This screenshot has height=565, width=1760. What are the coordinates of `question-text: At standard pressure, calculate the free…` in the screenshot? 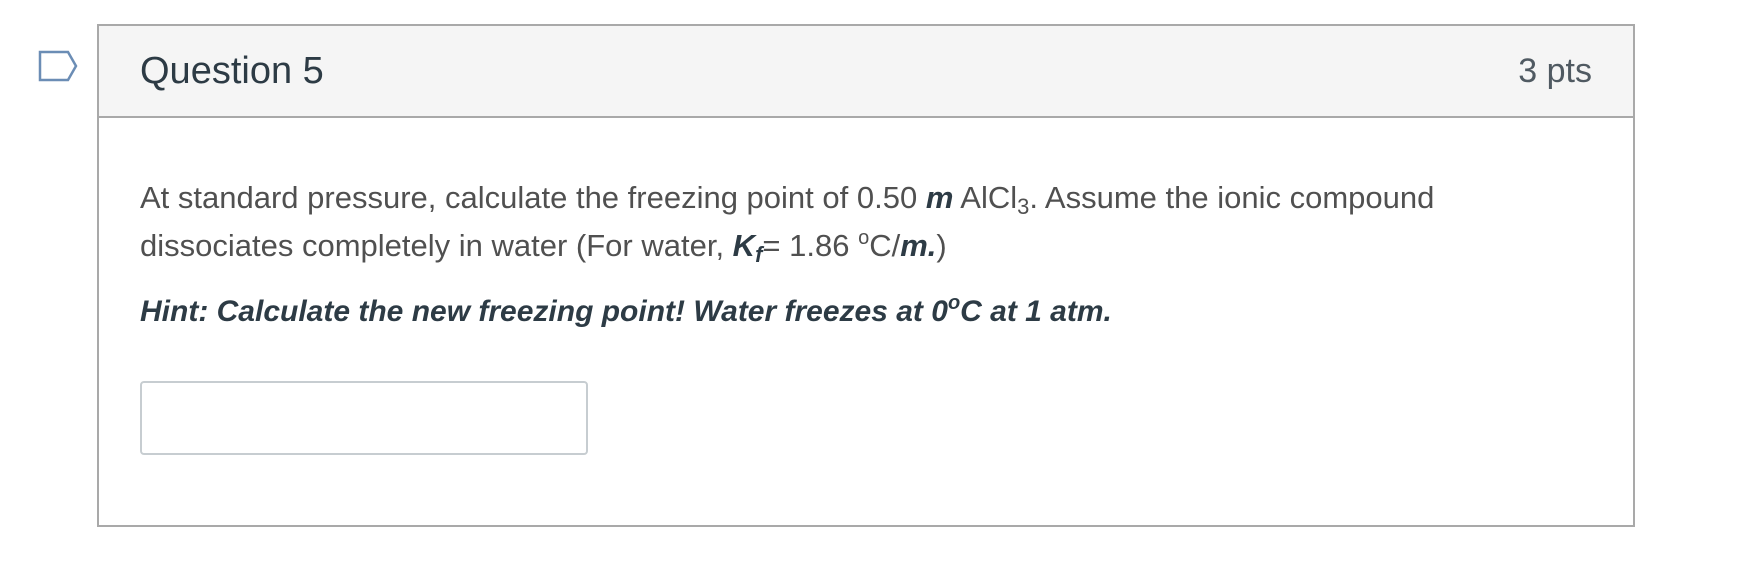 It's located at (787, 223).